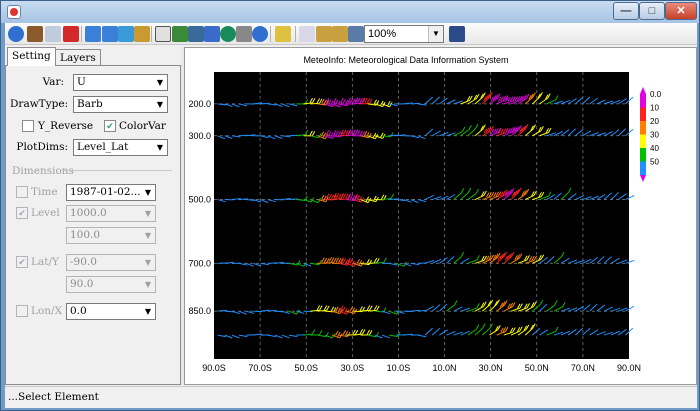  What do you see at coordinates (306, 368) in the screenshot?
I see `x-tick-label: 50.0S` at bounding box center [306, 368].